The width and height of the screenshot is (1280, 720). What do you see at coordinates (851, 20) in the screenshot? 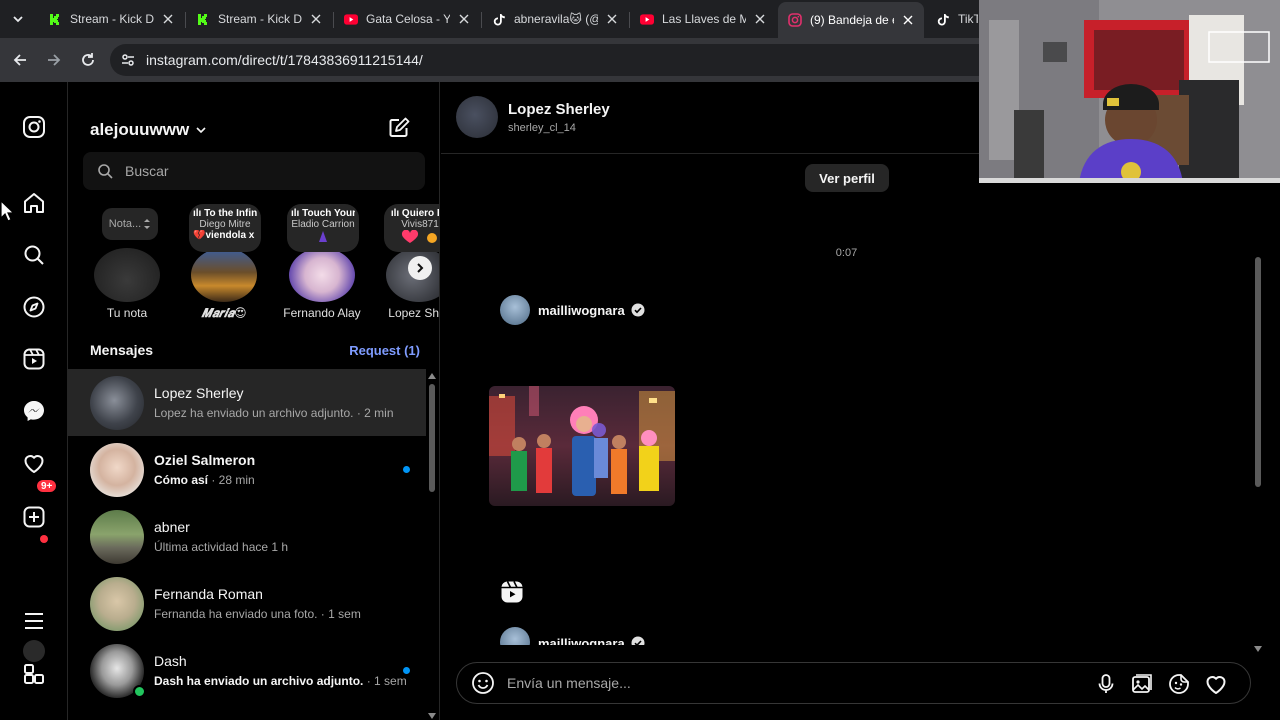
I see `browser-tab-active: (9) Bandeja de e` at bounding box center [851, 20].